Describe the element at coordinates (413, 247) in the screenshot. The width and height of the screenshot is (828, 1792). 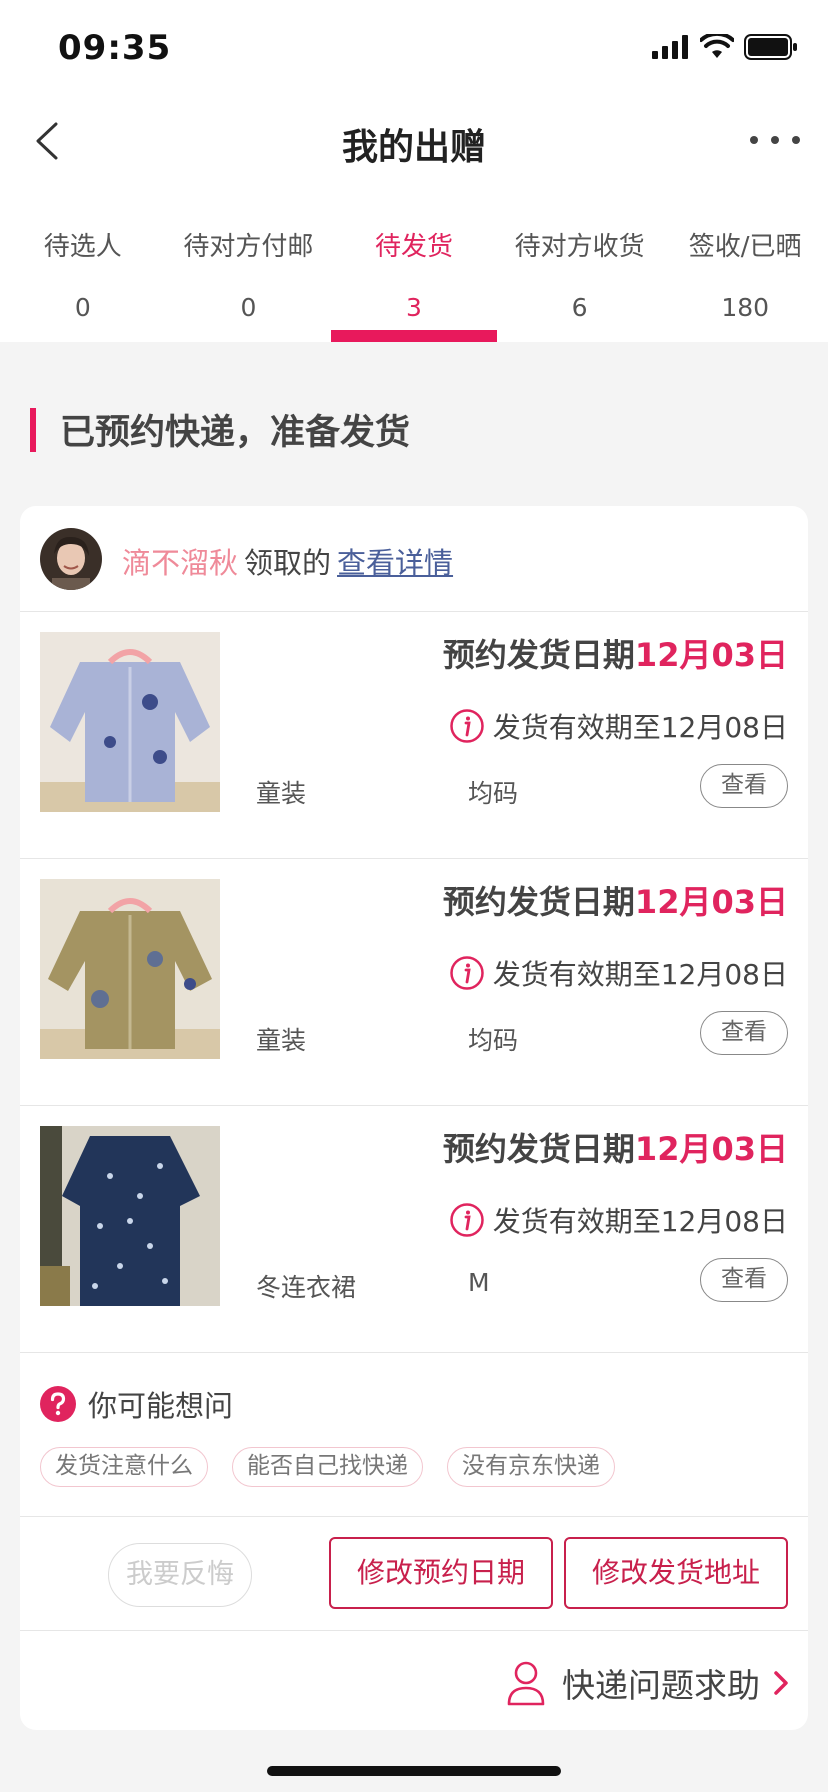
I see `tab-label: 待发货` at that location.